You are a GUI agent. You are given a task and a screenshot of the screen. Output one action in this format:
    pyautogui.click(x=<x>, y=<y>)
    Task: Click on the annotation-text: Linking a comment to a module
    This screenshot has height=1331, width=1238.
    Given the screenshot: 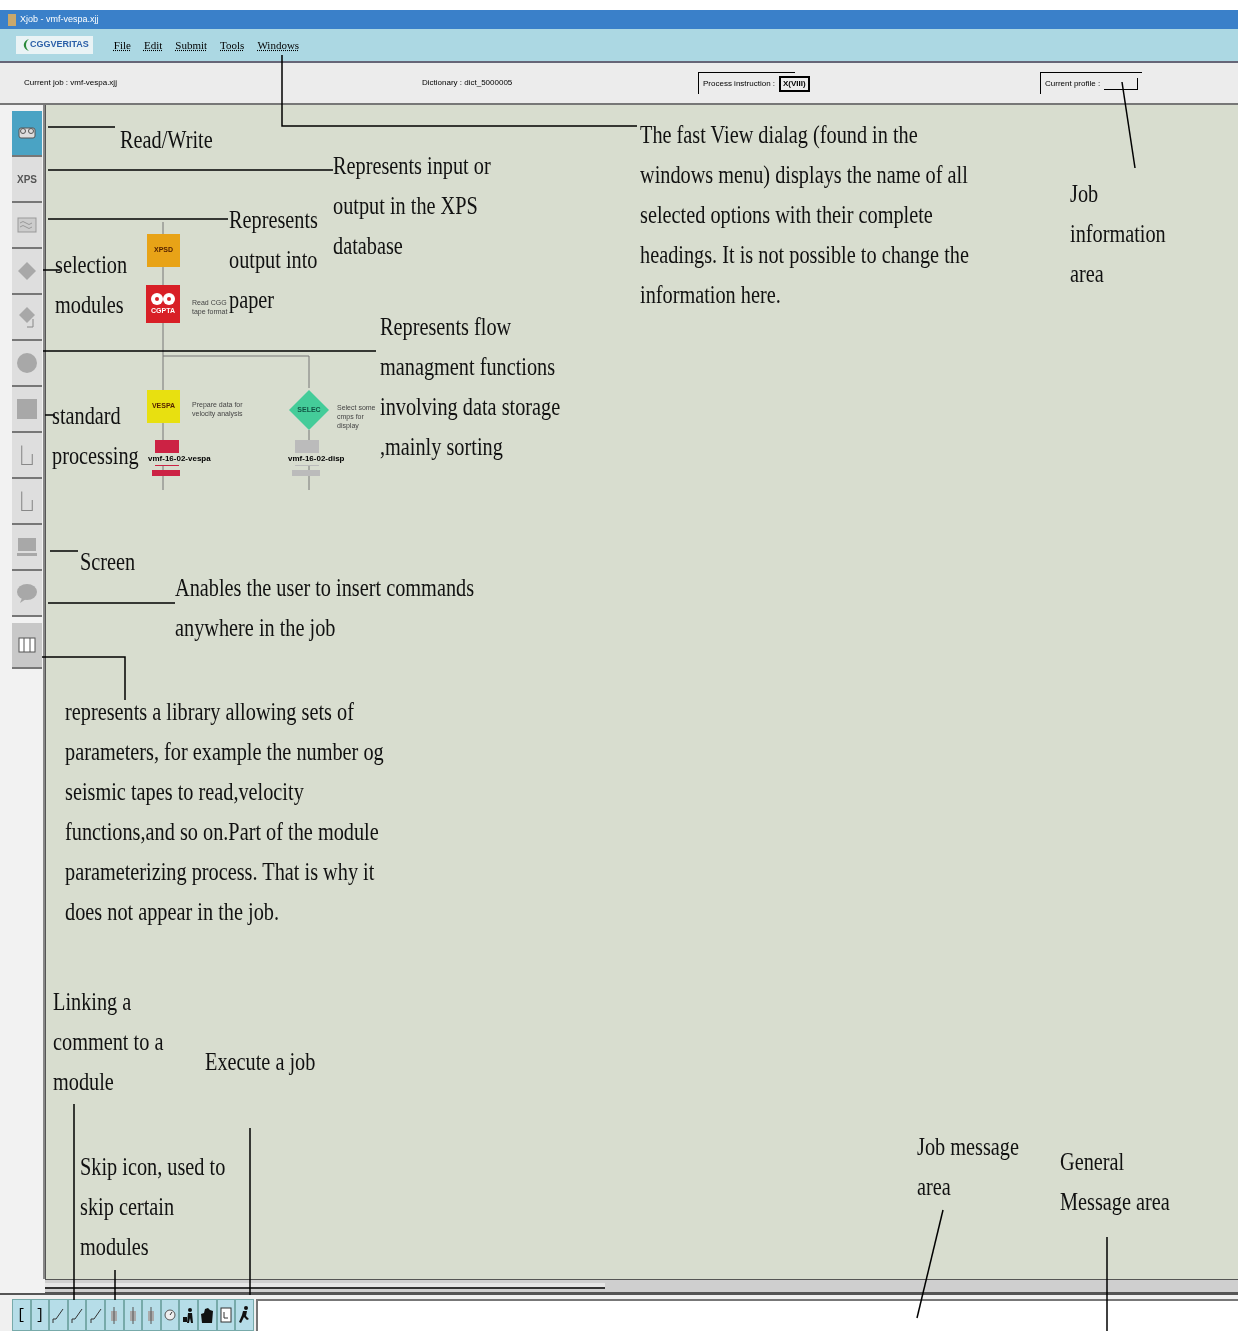 What is the action you would take?
    pyautogui.click(x=109, y=1042)
    